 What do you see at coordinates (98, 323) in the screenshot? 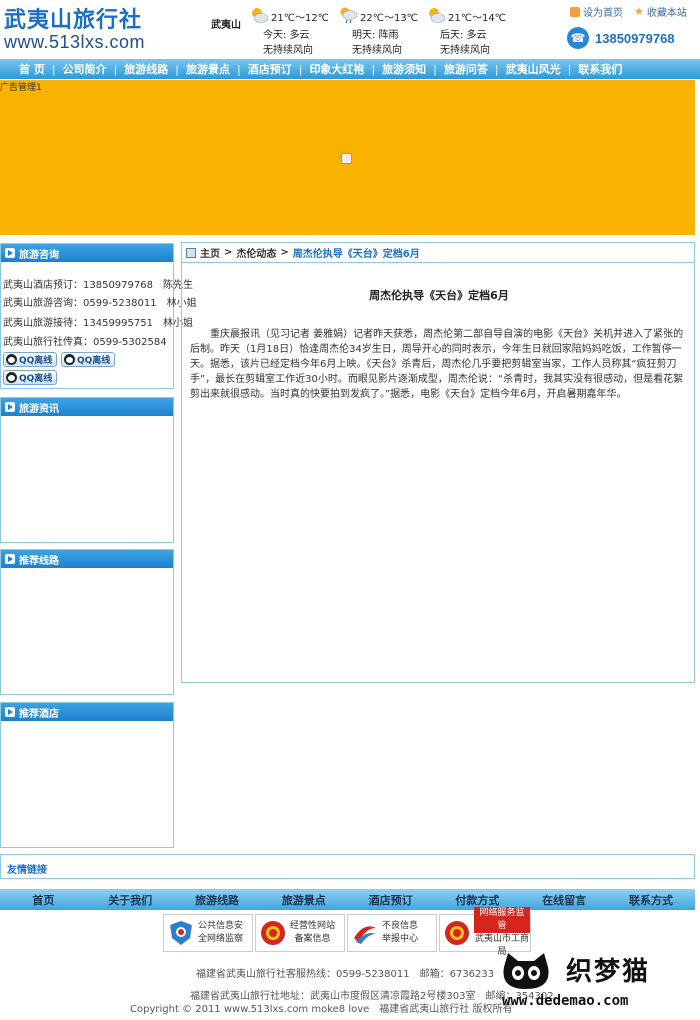
I see `contact-reception: 武夷山旅游接待：13459995751 林小姐` at bounding box center [98, 323].